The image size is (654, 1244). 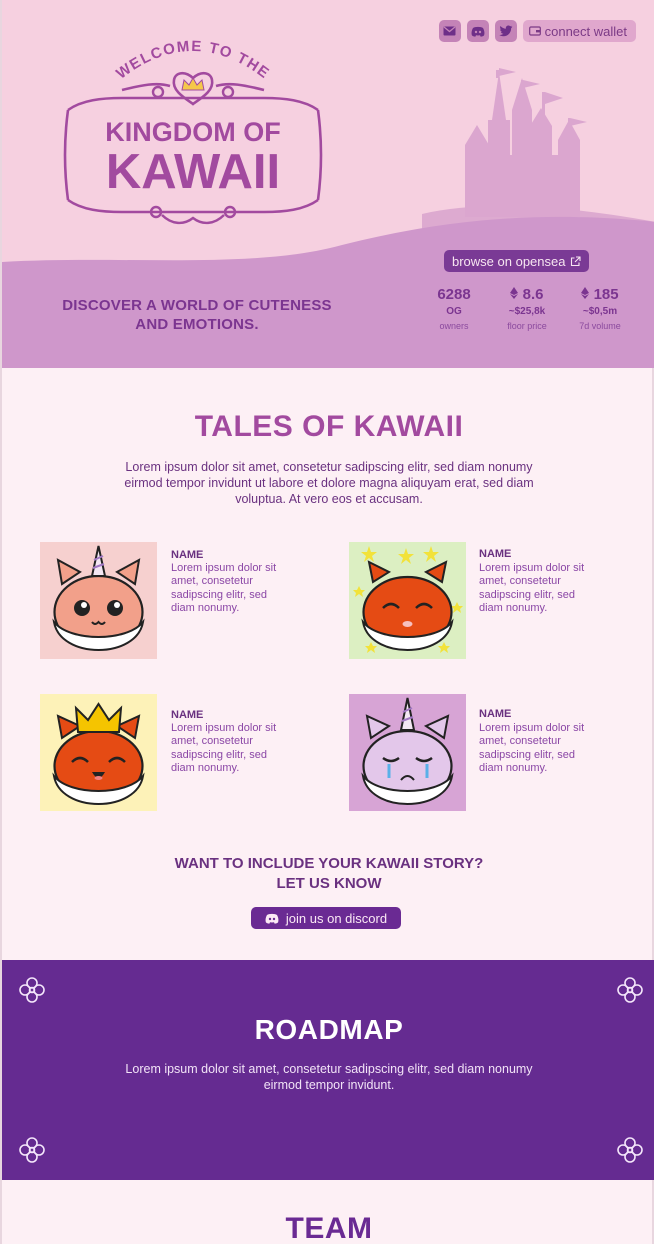 What do you see at coordinates (336, 918) in the screenshot?
I see `join-discord-label: join us on discord` at bounding box center [336, 918].